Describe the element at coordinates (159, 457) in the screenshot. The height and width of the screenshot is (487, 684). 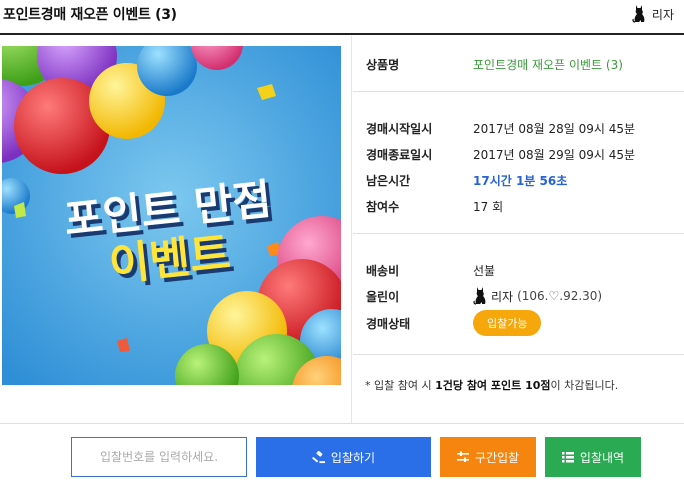
I see `bid-number-input` at that location.